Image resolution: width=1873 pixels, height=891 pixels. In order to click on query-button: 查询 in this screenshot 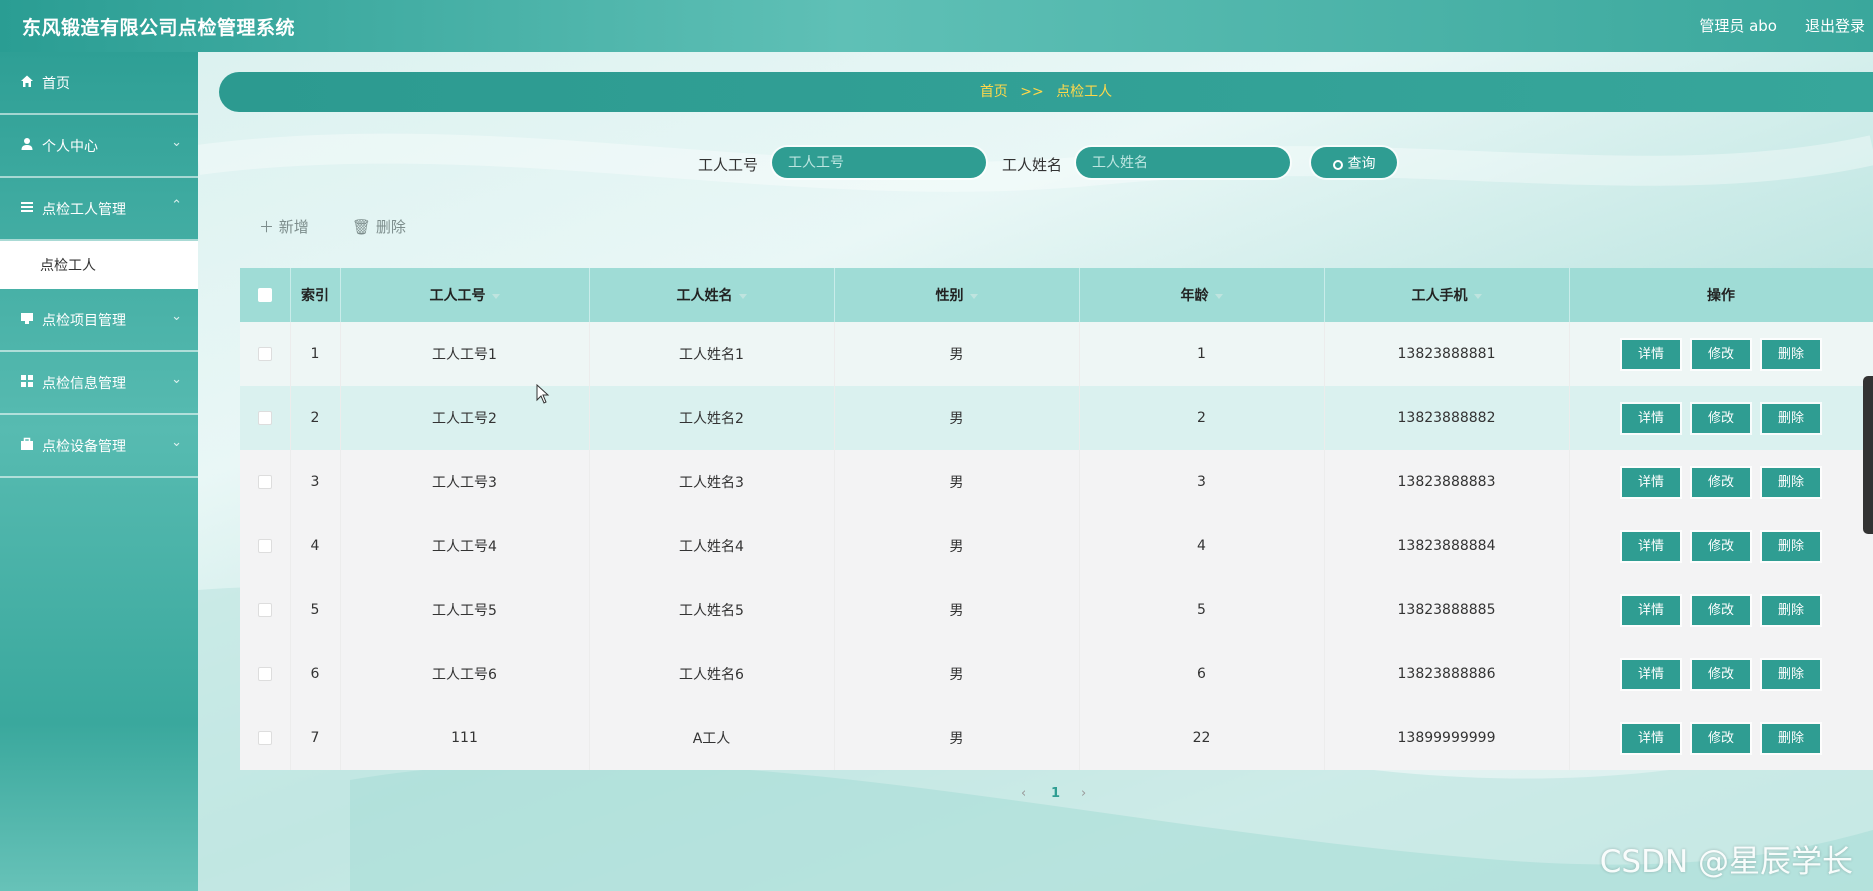, I will do `click(1354, 162)`.